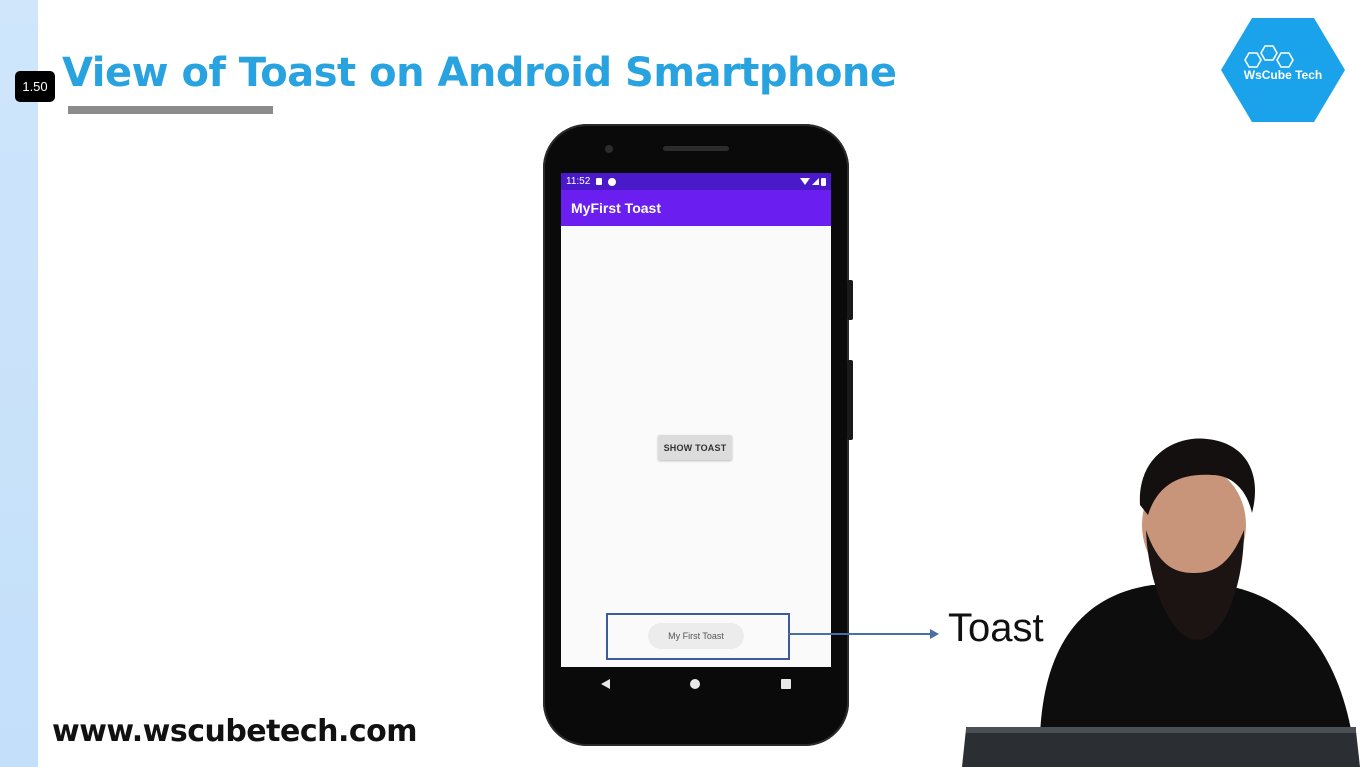 This screenshot has height=767, width=1365. I want to click on signal-icon, so click(815, 181).